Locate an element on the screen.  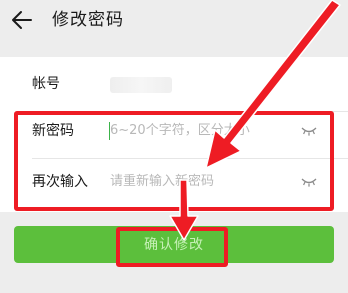
top-bar: 修改密码 is located at coordinates (174, 21).